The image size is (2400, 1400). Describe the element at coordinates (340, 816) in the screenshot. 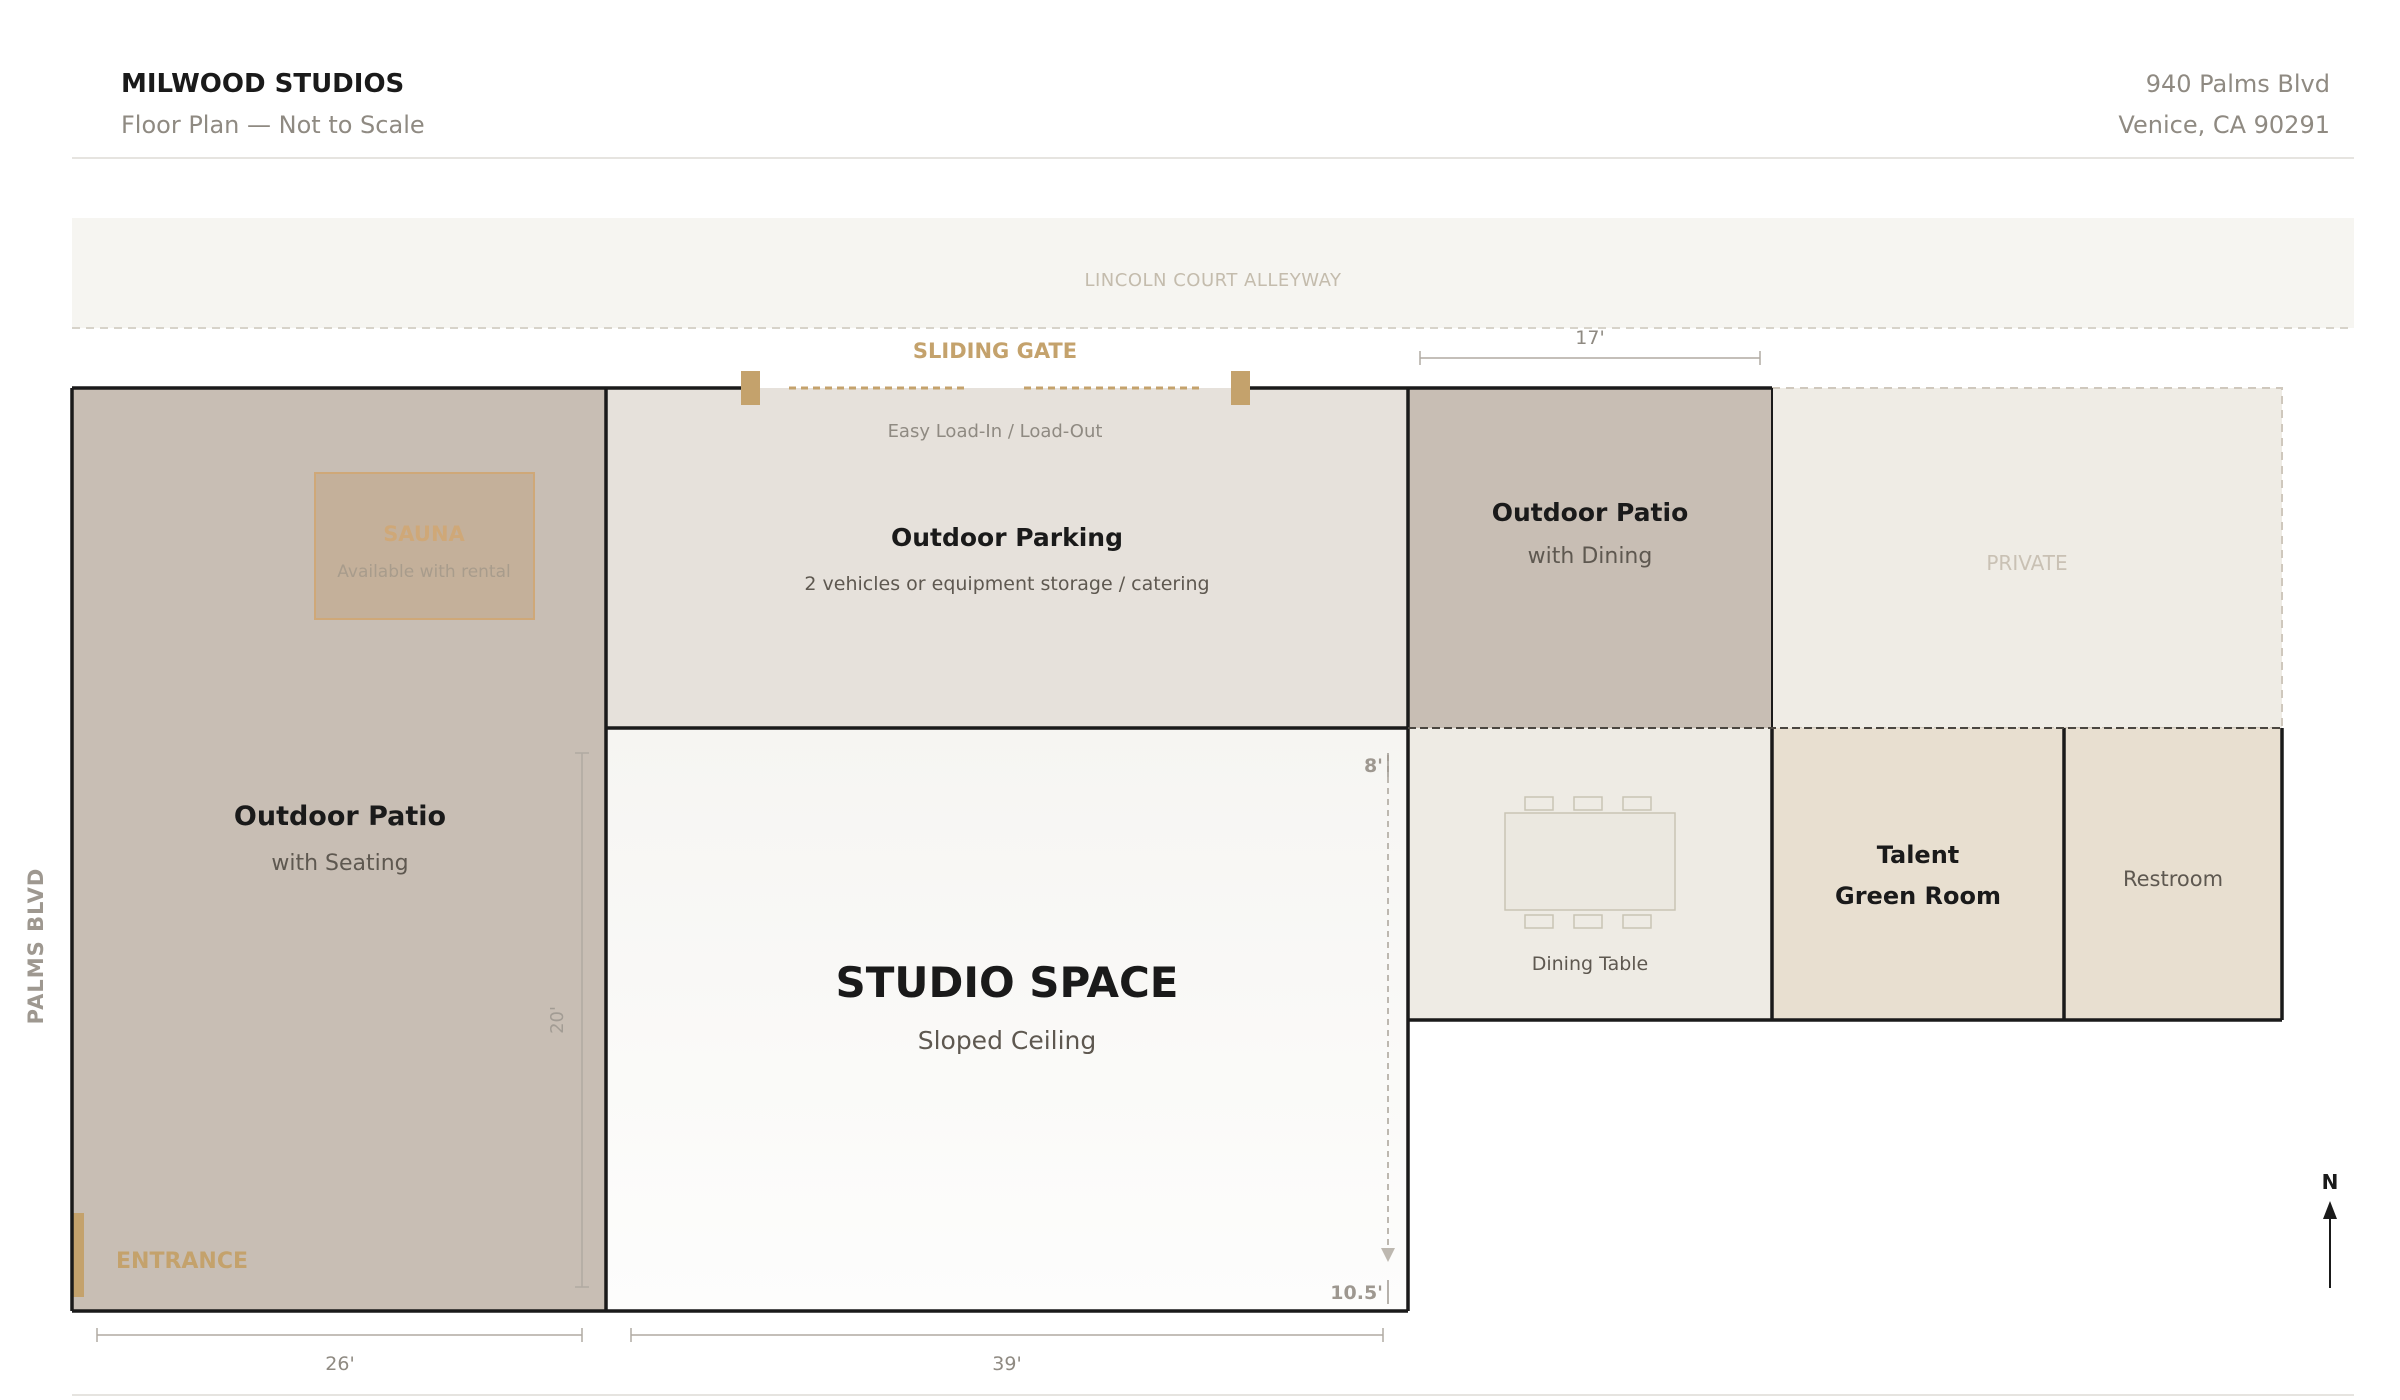

I see `patio-west-title: Outdoor Patio` at that location.